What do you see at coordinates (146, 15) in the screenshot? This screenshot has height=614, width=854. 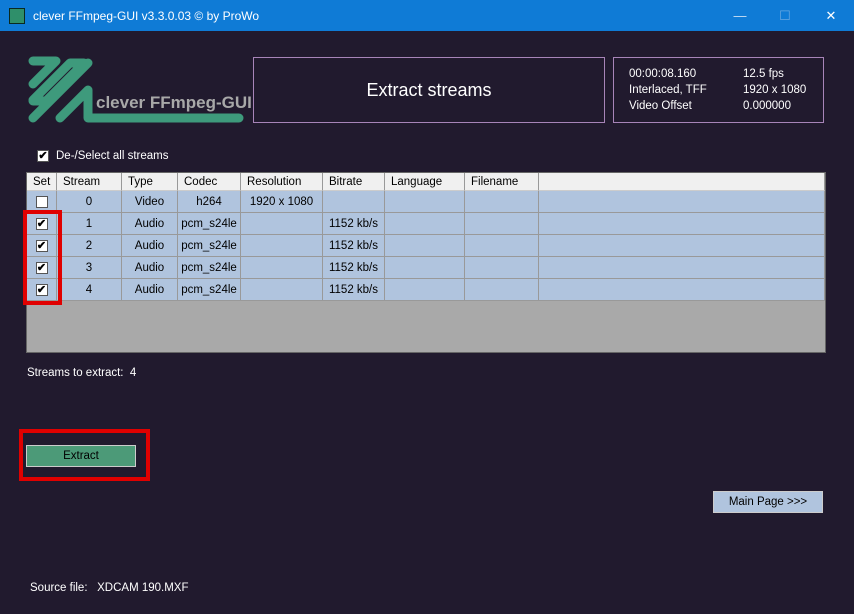 I see `window-title: clever FFmpeg-GUI v3.3.0.03 © by ProWo` at bounding box center [146, 15].